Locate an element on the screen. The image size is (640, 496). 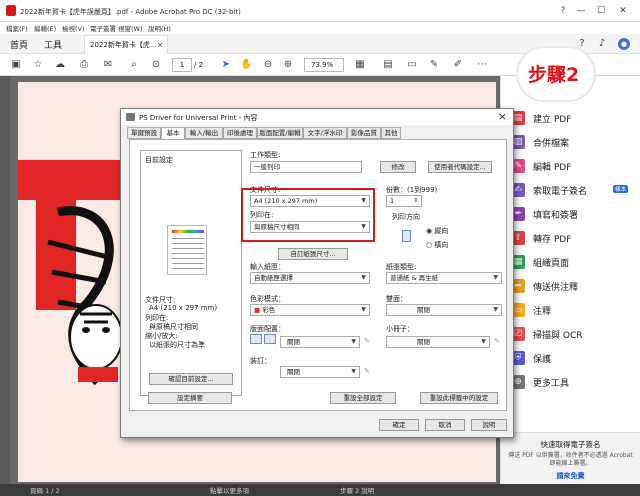
tool-label: 組織頁面 is located at coordinates (551, 264).